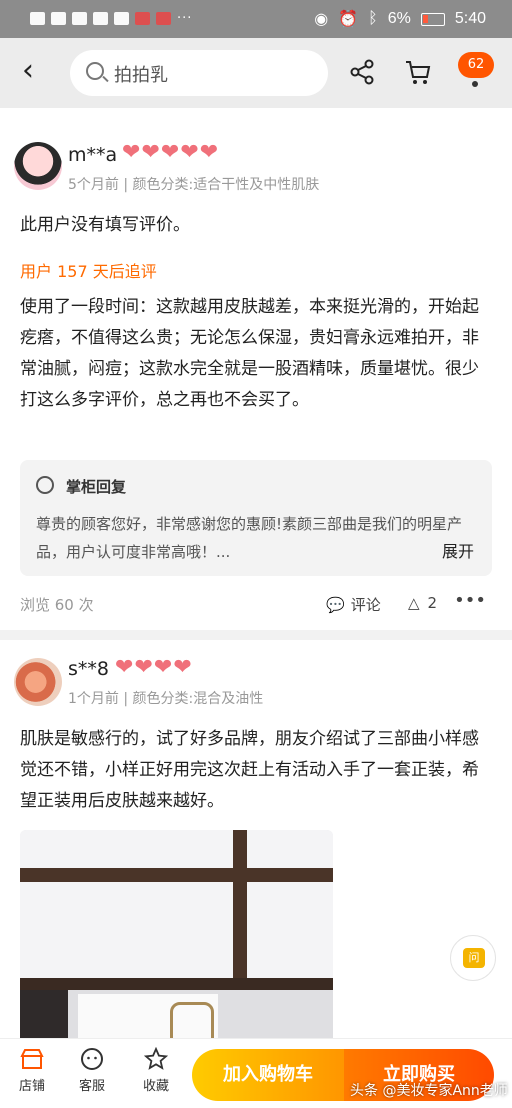  What do you see at coordinates (57, 605) in the screenshot?
I see `view-count: 浏览 60 次` at bounding box center [57, 605].